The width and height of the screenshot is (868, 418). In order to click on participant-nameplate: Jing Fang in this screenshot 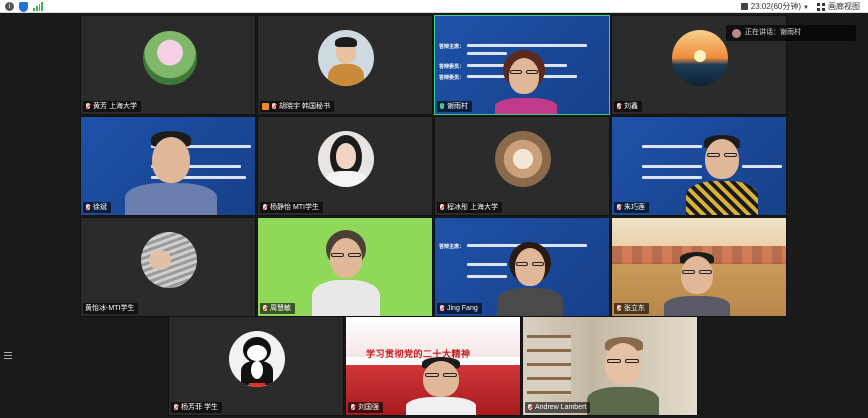, I will do `click(459, 308)`.